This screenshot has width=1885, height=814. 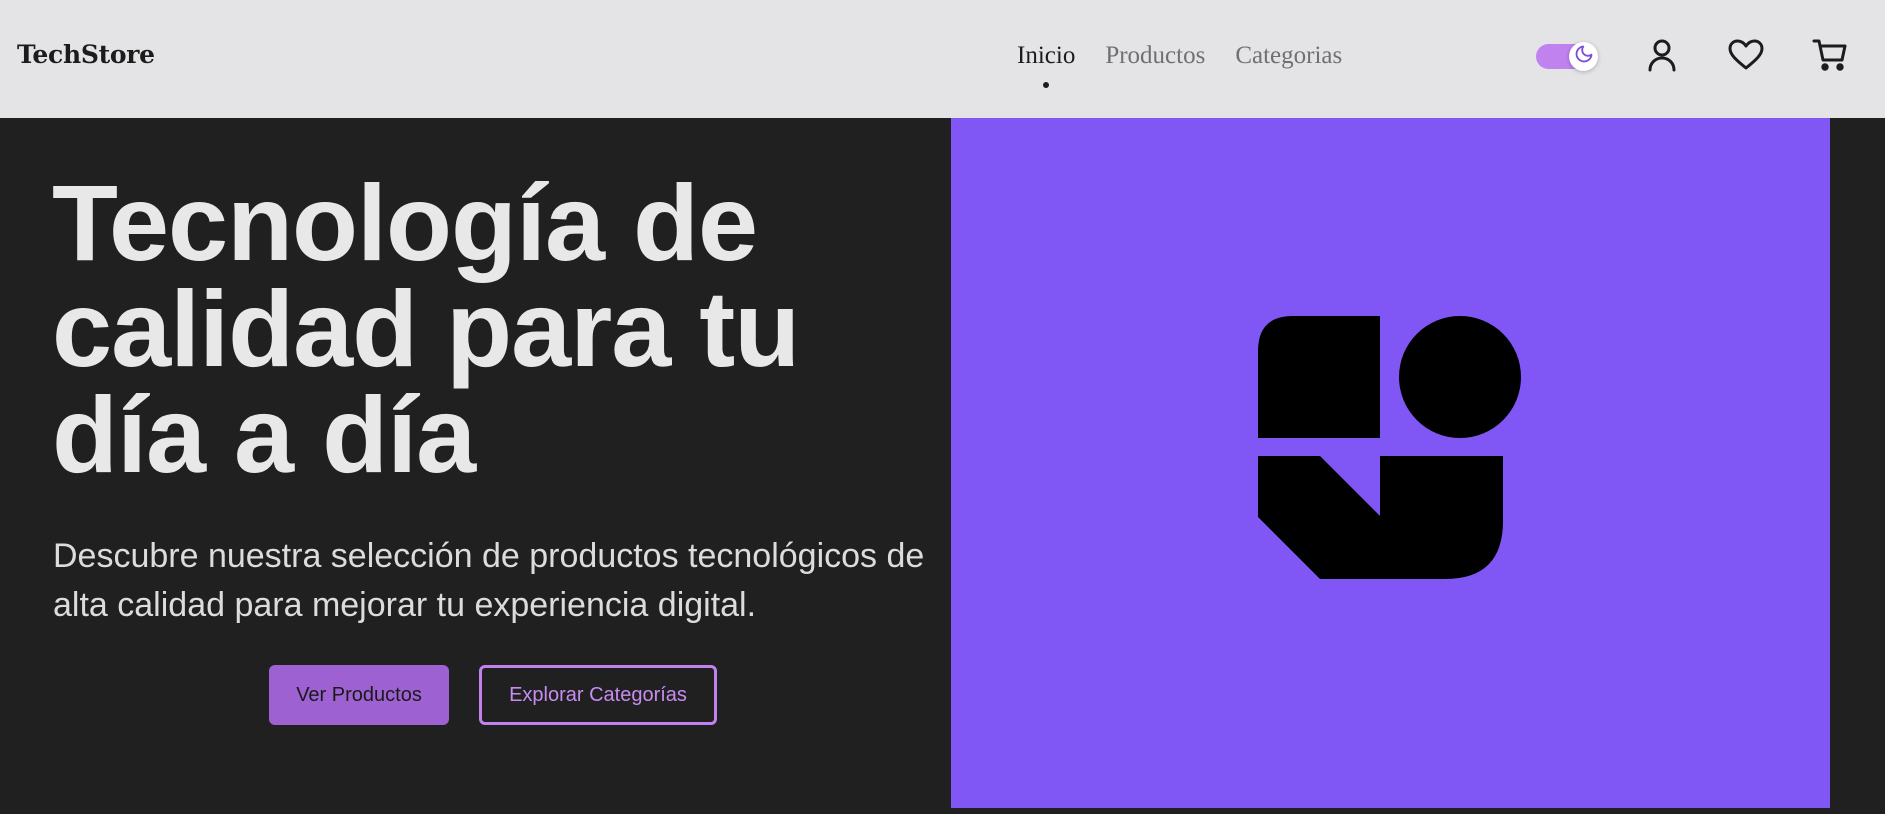 I want to click on nav-item-categorias: Categorias, so click(x=1288, y=56).